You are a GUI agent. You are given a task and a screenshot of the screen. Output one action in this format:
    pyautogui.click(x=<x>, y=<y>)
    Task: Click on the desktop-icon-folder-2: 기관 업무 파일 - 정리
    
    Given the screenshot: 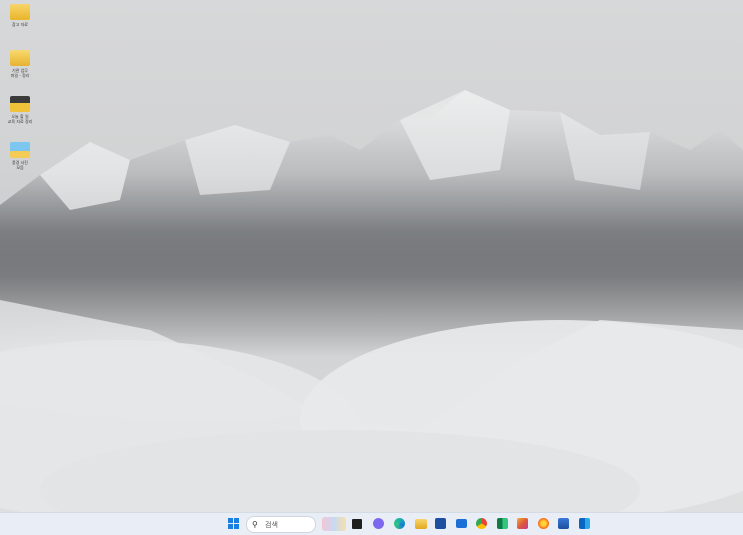 What is the action you would take?
    pyautogui.click(x=20, y=64)
    